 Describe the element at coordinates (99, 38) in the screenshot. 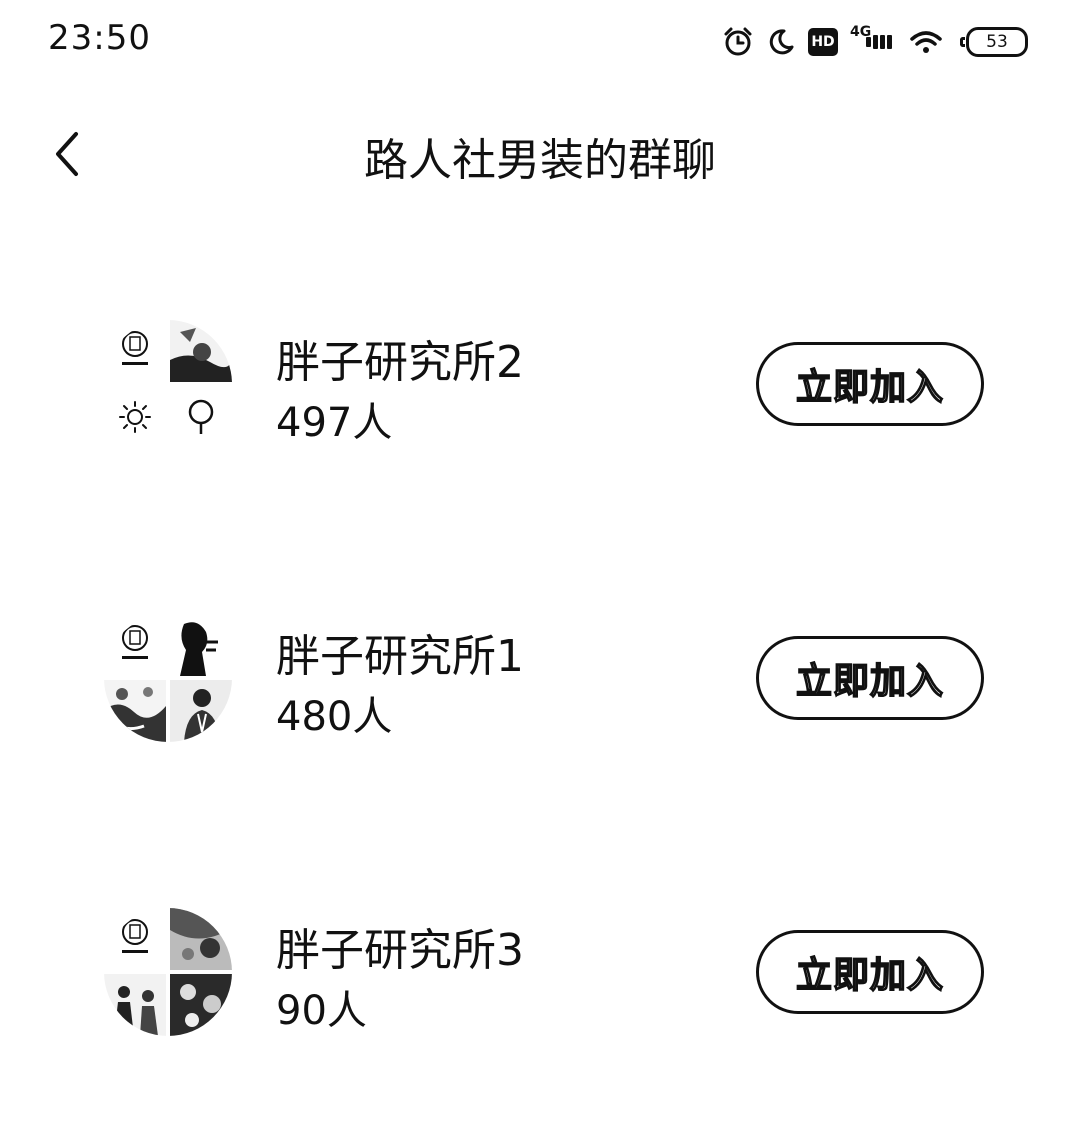

I see `status-time: 23:50` at that location.